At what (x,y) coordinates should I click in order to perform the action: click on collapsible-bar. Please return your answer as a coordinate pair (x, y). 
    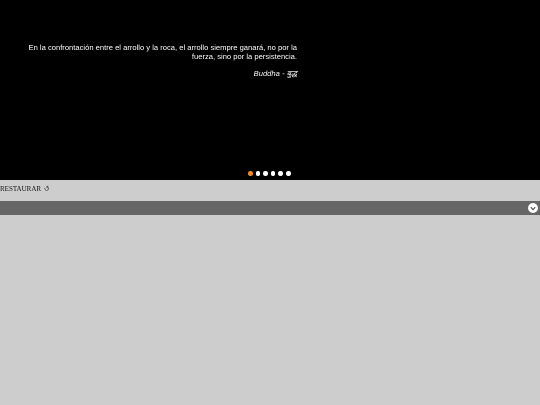
    Looking at the image, I should click on (270, 208).